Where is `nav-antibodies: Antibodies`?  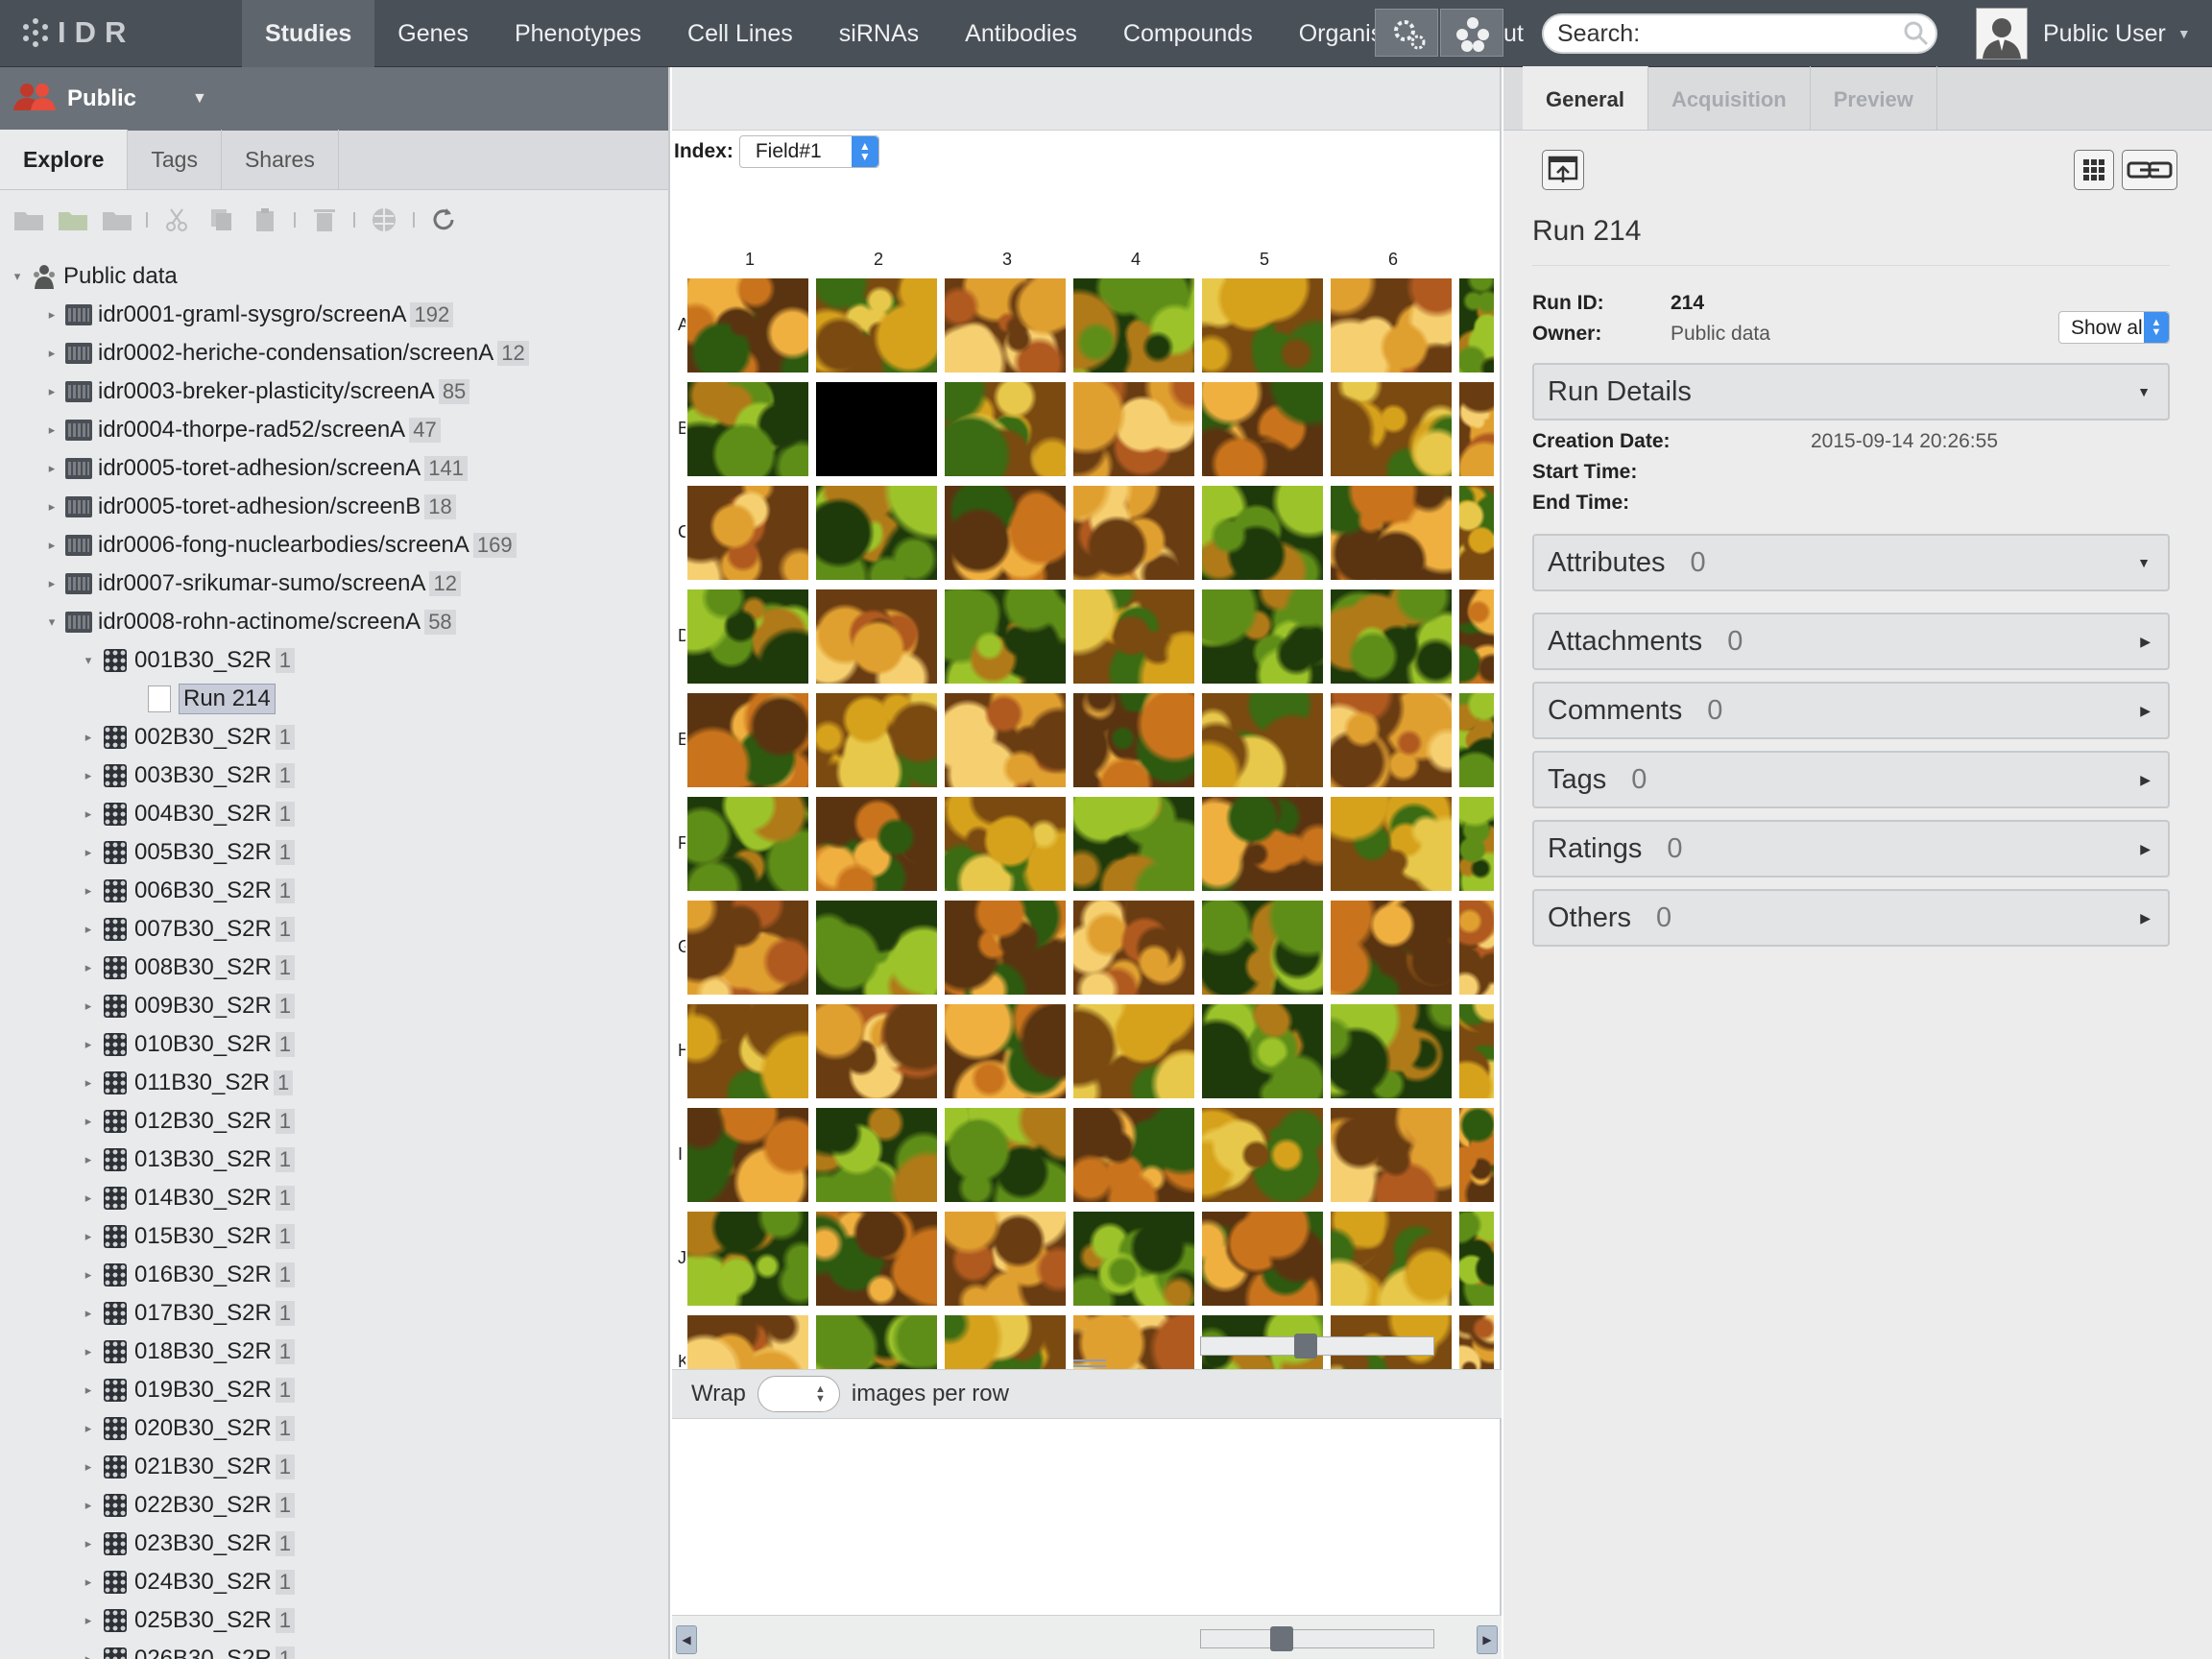 nav-antibodies: Antibodies is located at coordinates (1021, 33).